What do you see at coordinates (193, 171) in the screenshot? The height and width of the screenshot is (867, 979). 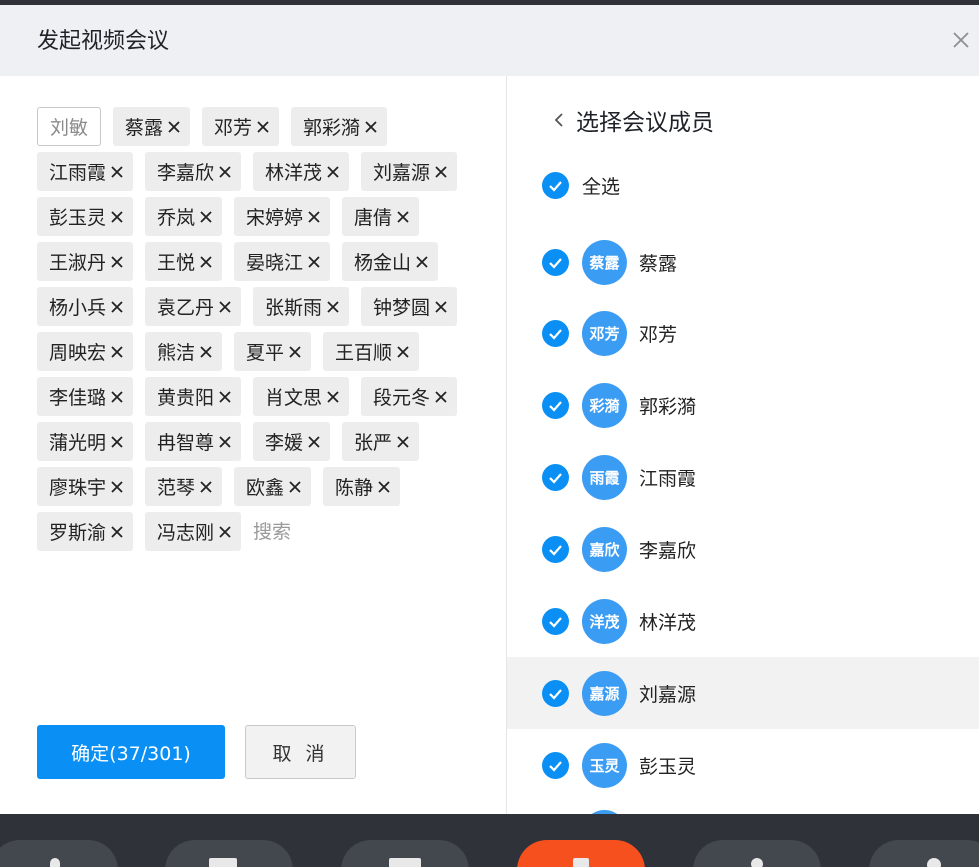 I see `selected-member-chip: 李嘉欣` at bounding box center [193, 171].